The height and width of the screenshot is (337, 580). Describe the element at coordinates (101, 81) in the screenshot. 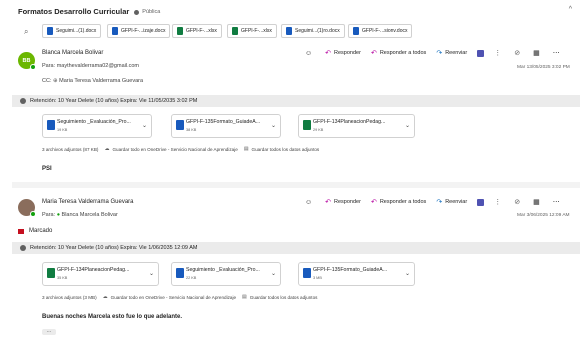

I see `cc-recipient: Maria Teresa Valderrama Guevara` at that location.